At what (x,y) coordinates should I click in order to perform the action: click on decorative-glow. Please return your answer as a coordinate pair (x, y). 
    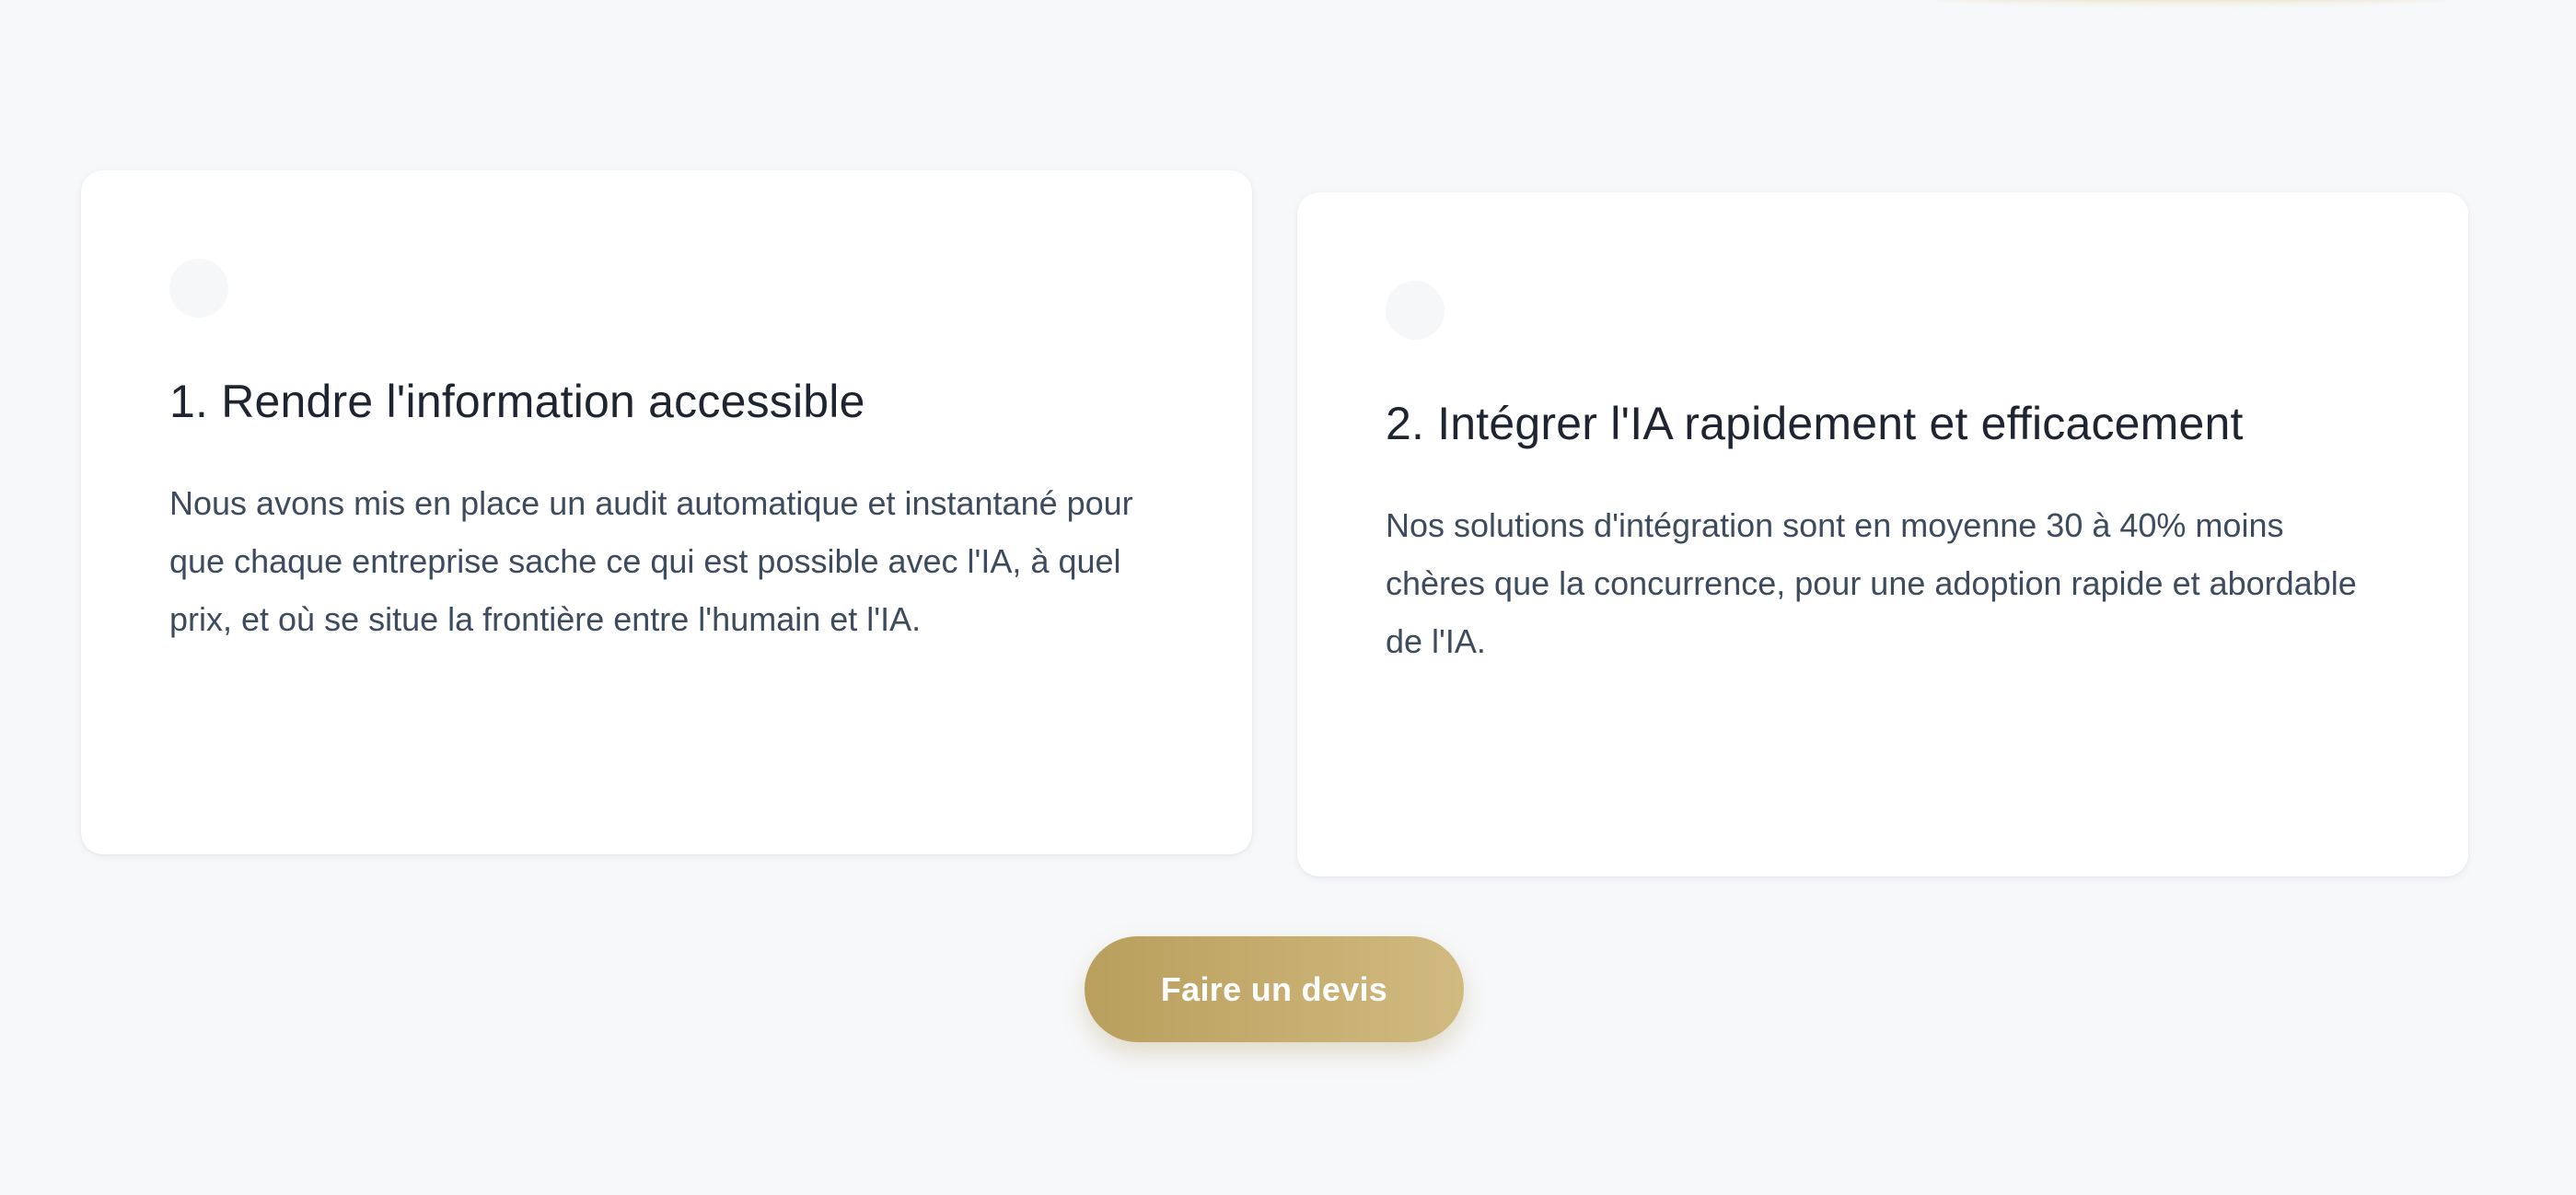
    Looking at the image, I should click on (2191, 1).